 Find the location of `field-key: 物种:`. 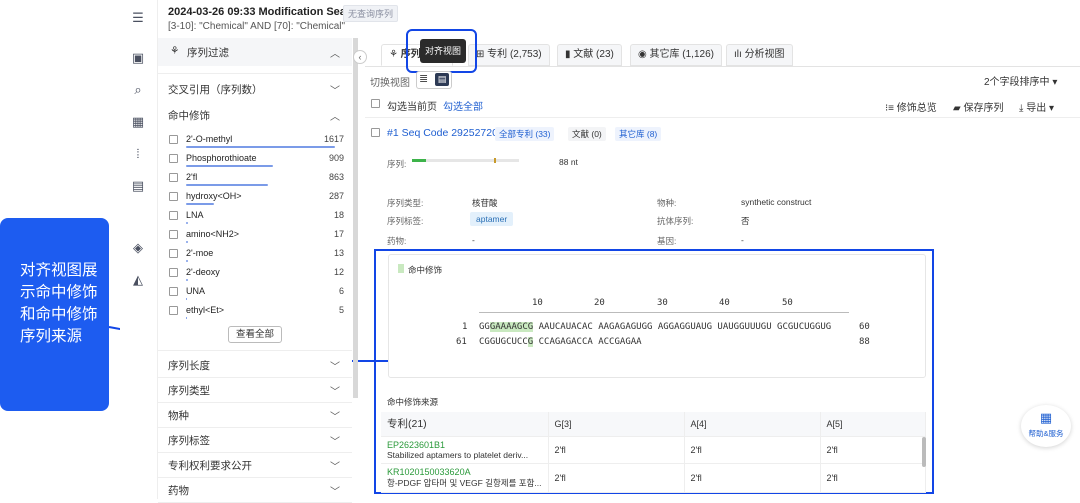

field-key: 物种: is located at coordinates (667, 203).